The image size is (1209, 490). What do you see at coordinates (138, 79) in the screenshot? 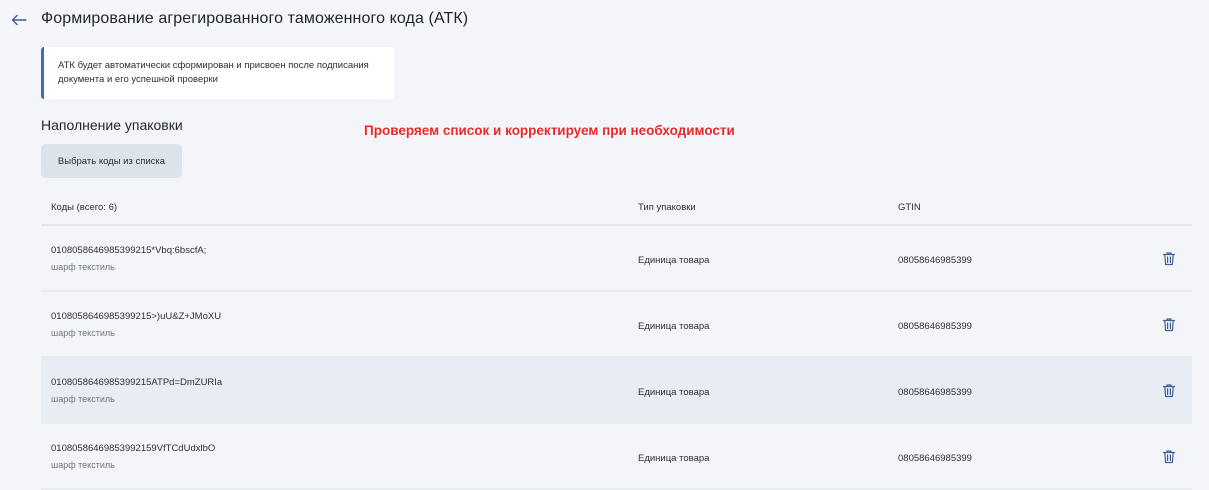
I see `info-text-line-2: документа и его успешной проверки` at bounding box center [138, 79].